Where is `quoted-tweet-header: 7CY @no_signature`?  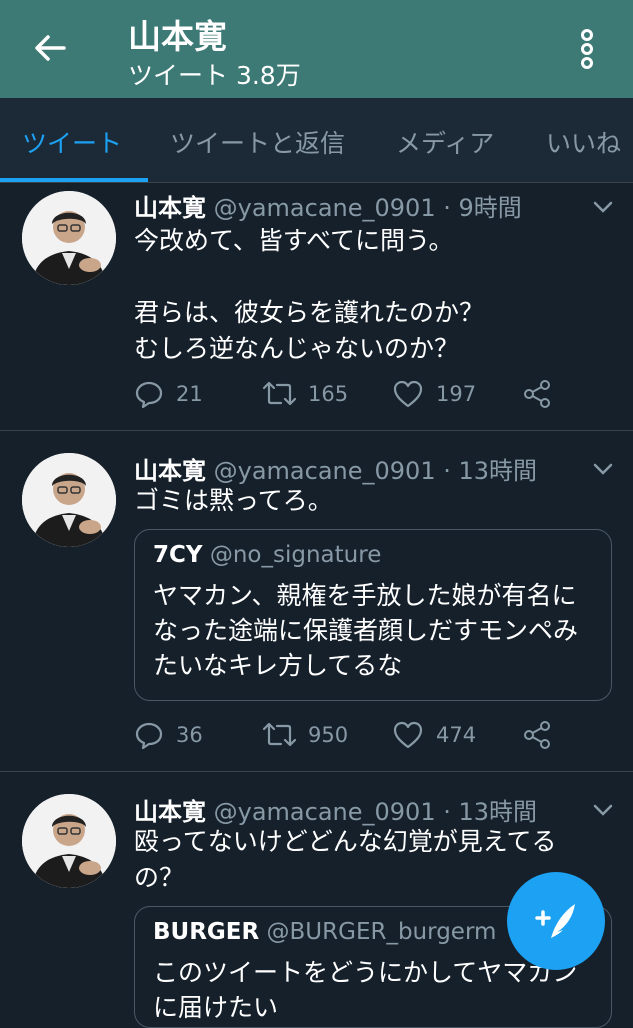
quoted-tweet-header: 7CY @no_signature is located at coordinates (267, 555).